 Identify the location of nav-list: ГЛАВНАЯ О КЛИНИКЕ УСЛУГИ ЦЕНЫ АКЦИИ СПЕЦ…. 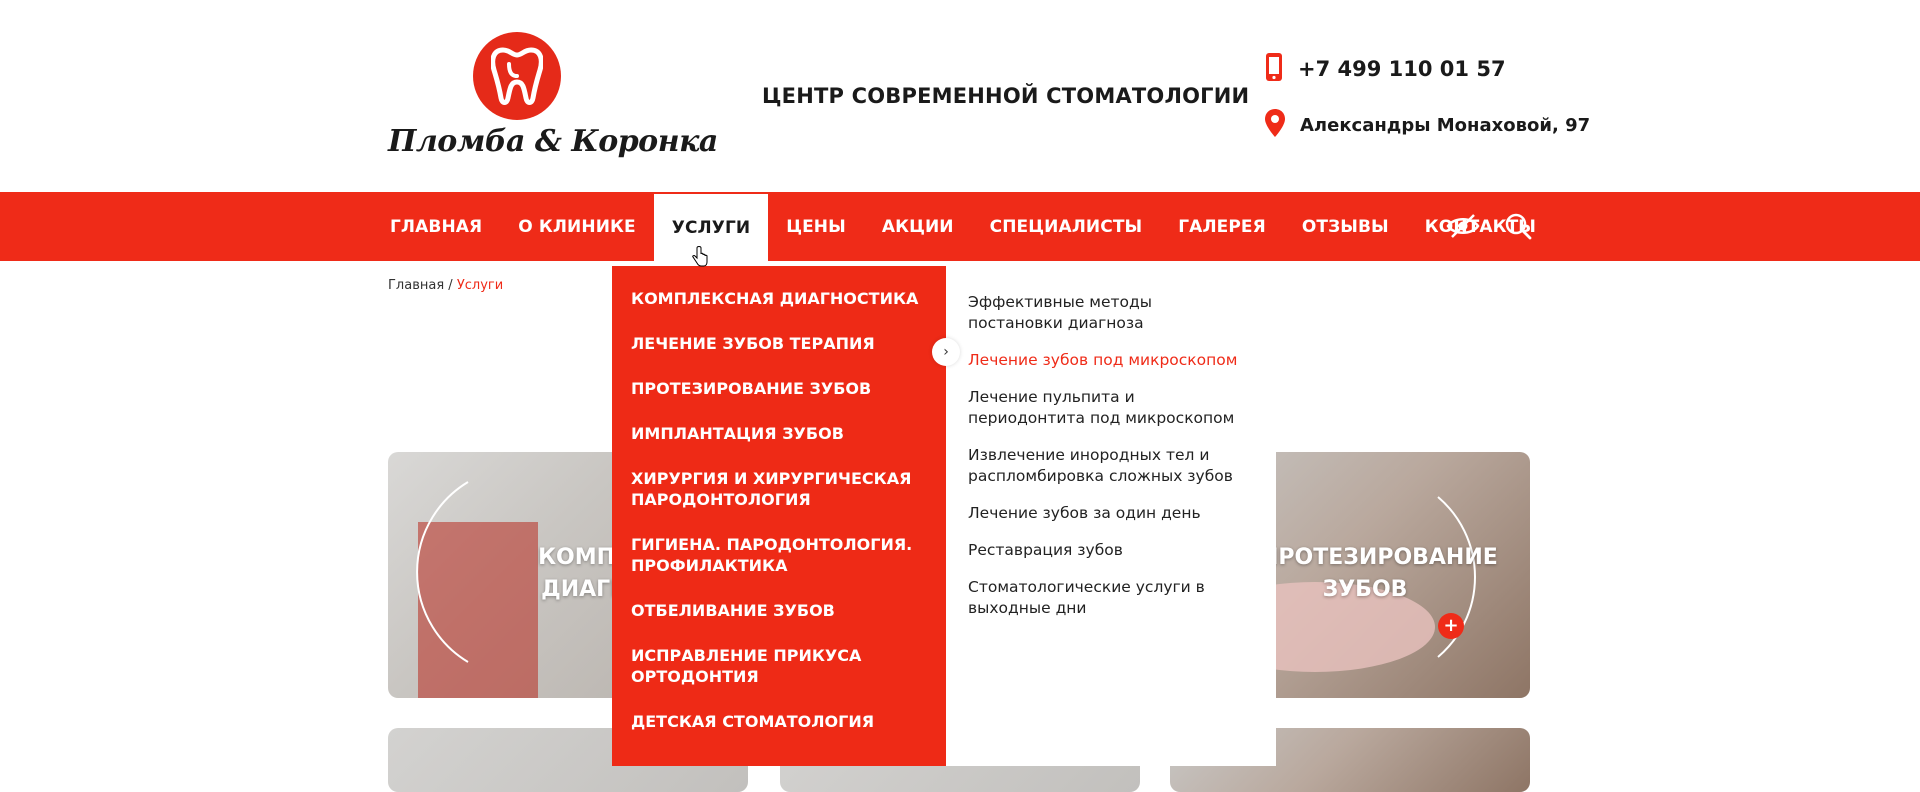
(963, 226).